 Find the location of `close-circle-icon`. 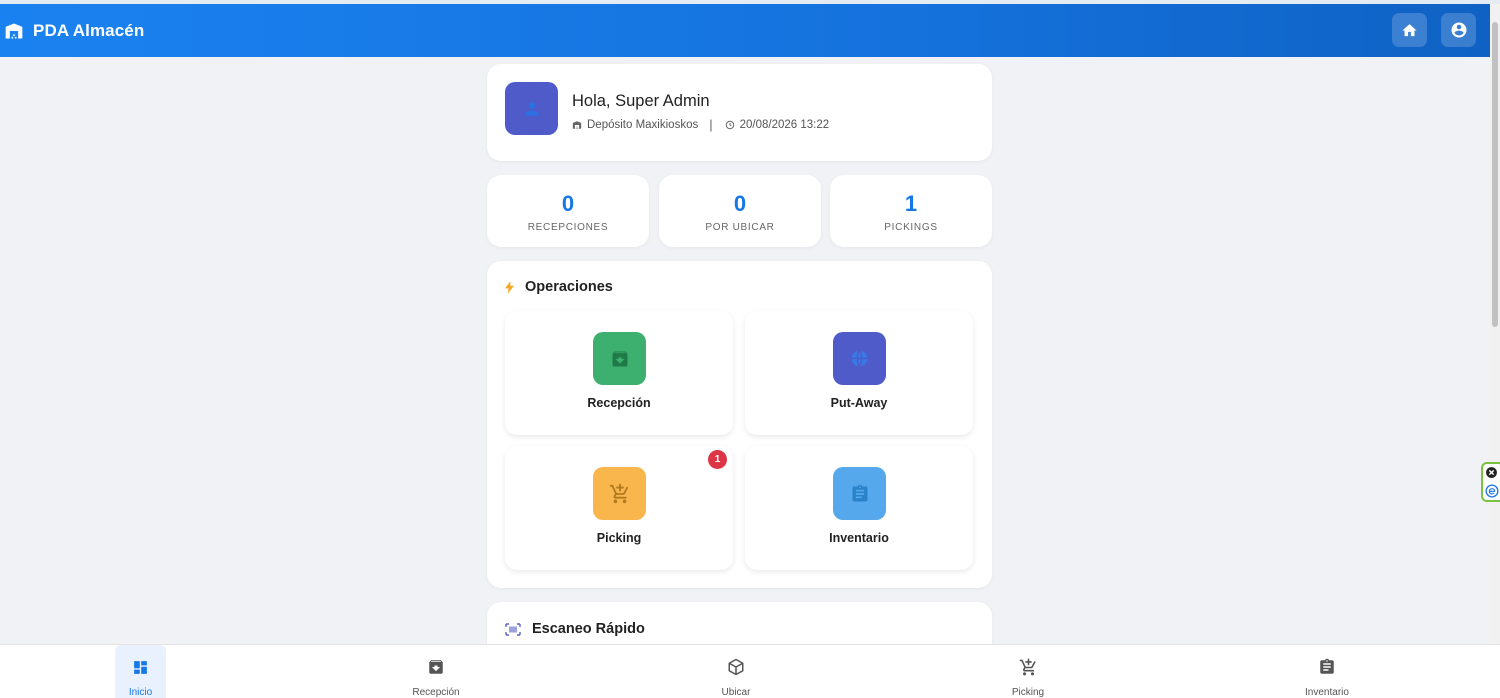

close-circle-icon is located at coordinates (1491, 472).